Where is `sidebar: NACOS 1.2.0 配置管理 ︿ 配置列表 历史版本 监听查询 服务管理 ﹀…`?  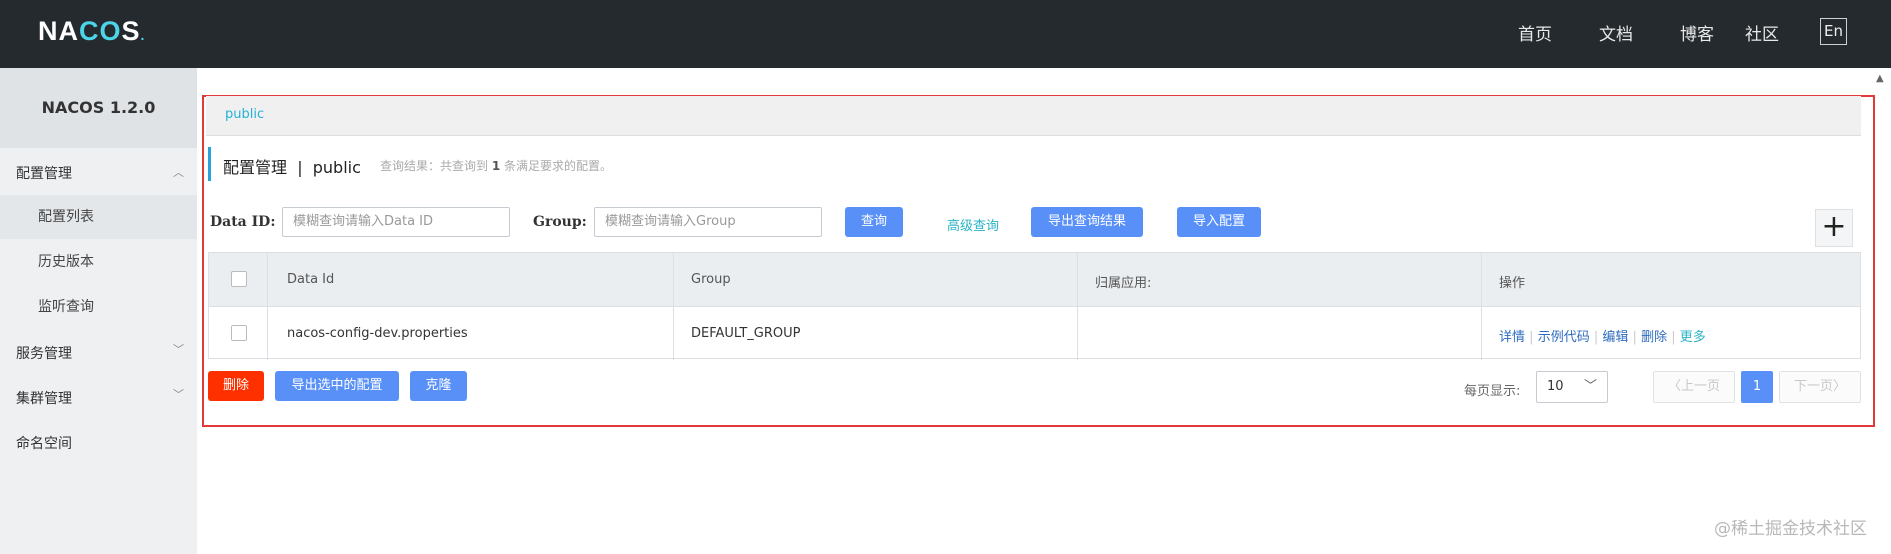 sidebar: NACOS 1.2.0 配置管理 ︿ 配置列表 历史版本 监听查询 服务管理 ﹀… is located at coordinates (98, 311).